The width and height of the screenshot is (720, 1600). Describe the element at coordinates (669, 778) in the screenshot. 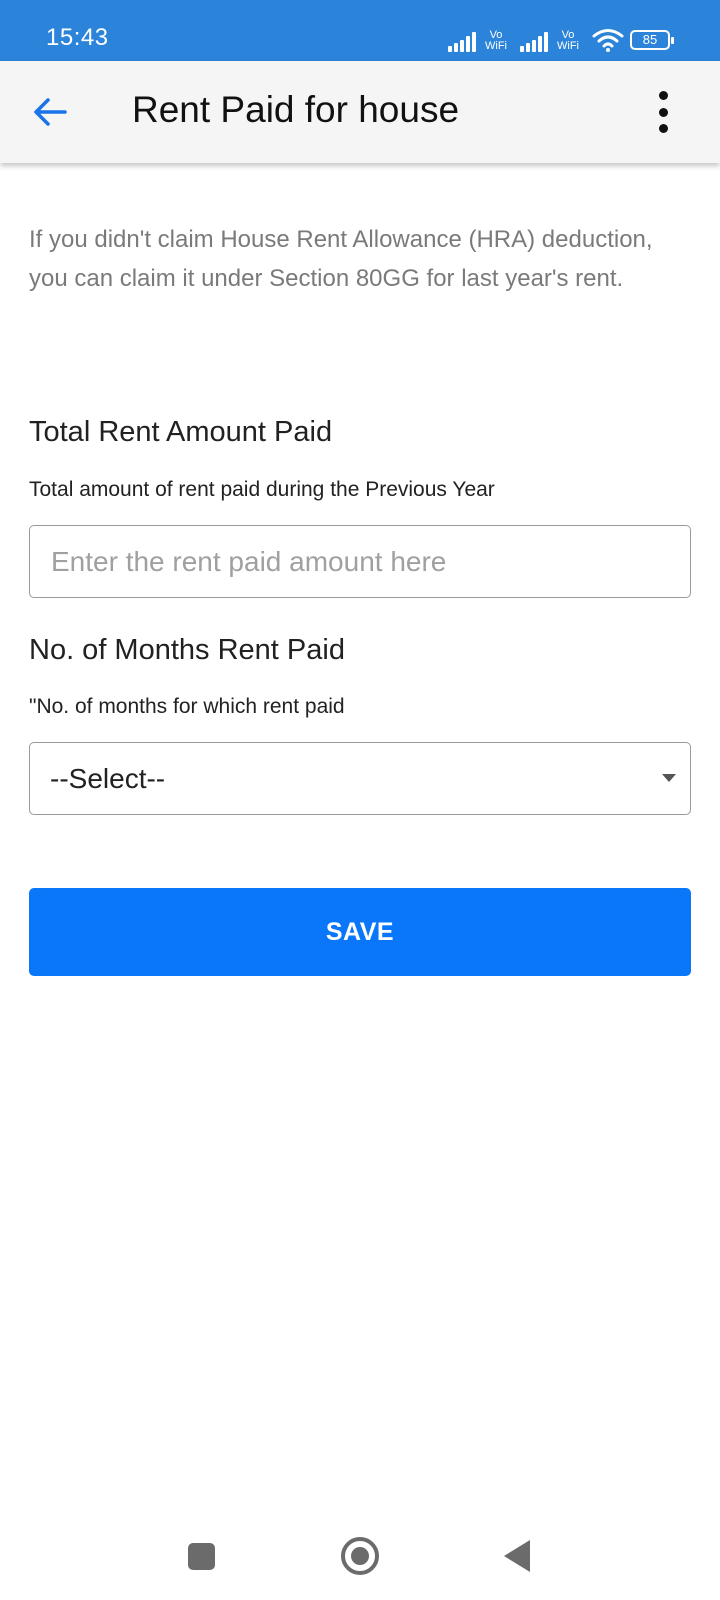

I see `chevron-down-icon` at that location.